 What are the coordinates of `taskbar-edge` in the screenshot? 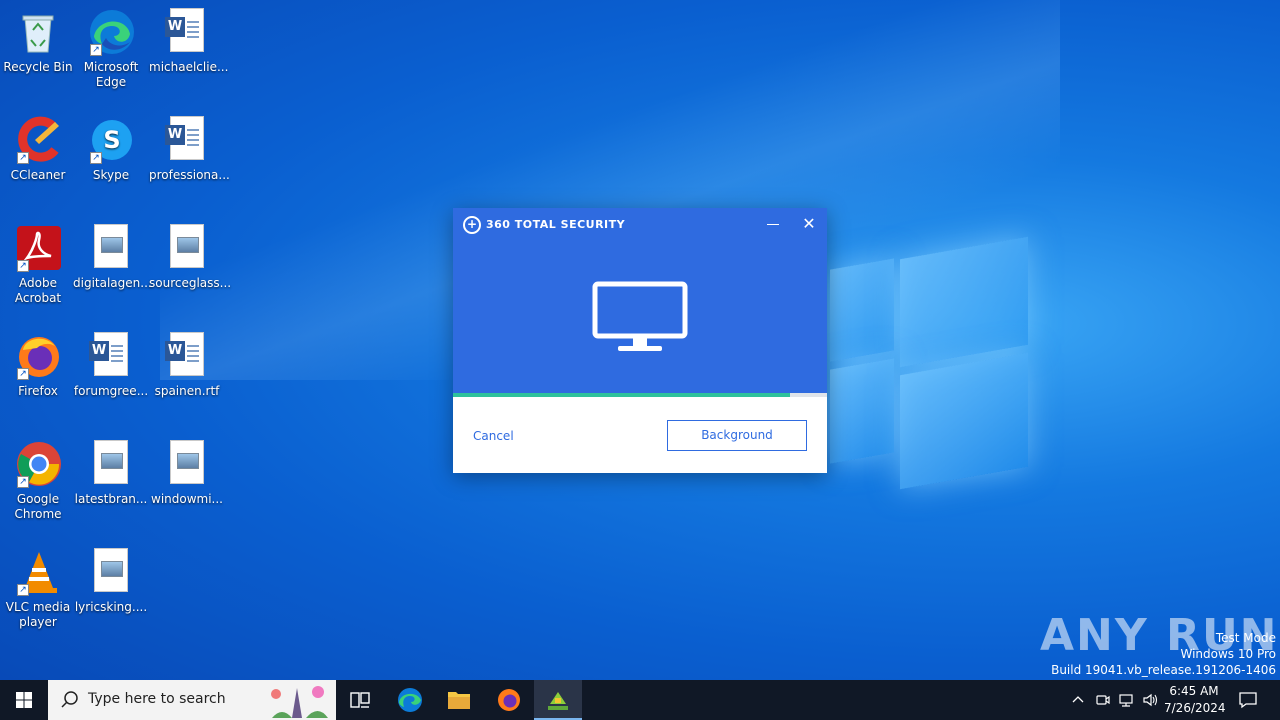 It's located at (410, 700).